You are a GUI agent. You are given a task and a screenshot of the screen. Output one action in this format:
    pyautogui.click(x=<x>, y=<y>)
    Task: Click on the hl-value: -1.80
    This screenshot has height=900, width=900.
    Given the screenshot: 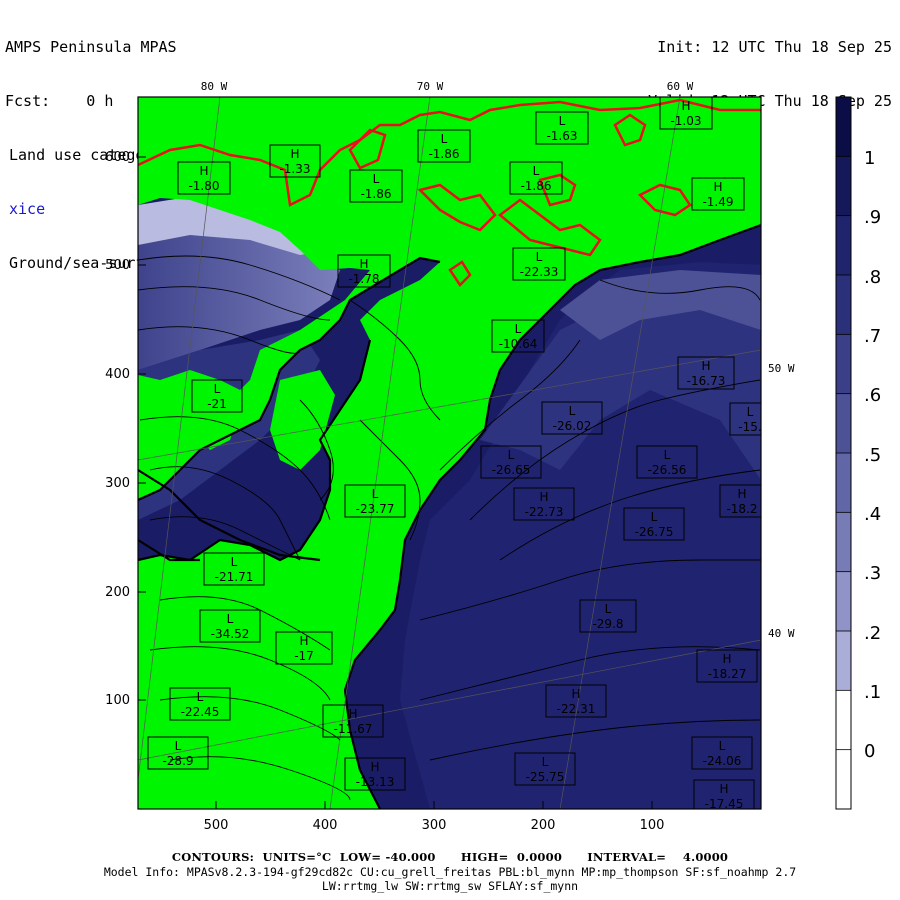 What is the action you would take?
    pyautogui.click(x=203, y=186)
    